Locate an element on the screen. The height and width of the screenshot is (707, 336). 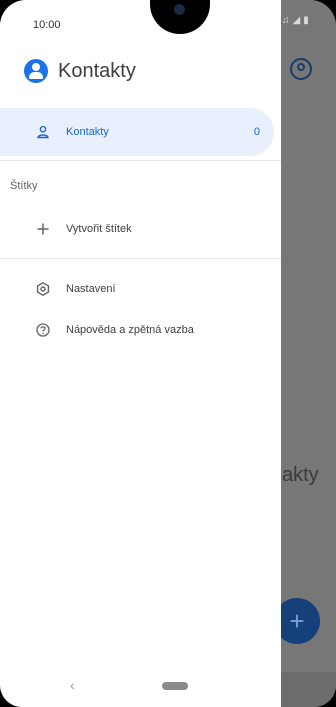
help-icon is located at coordinates (43, 330).